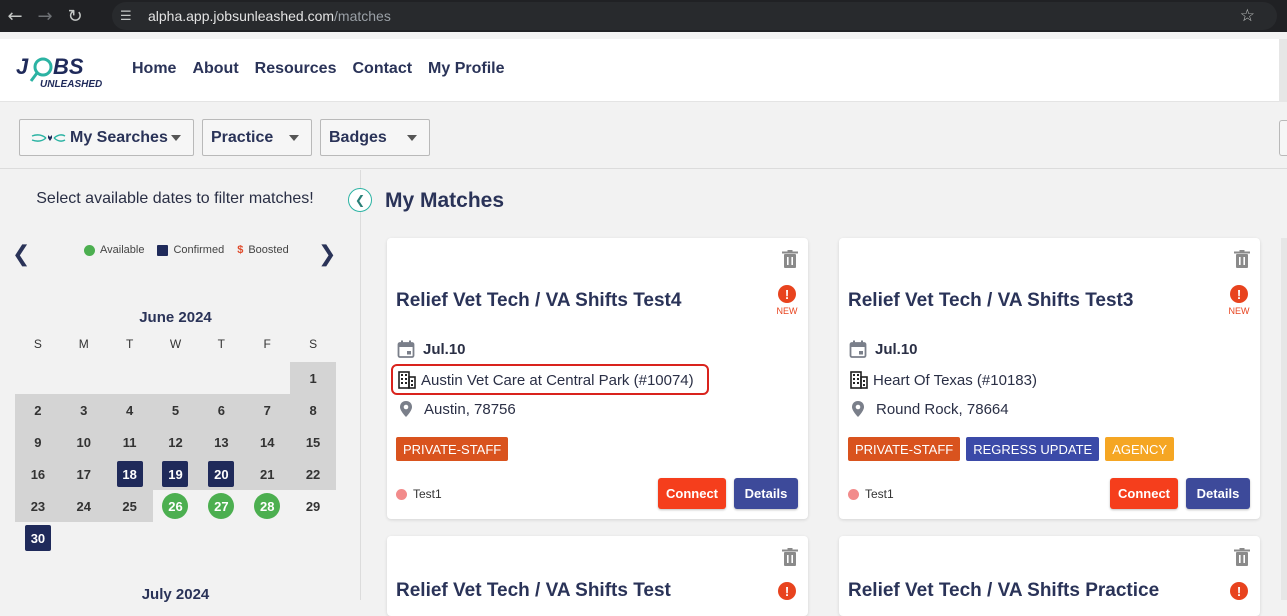 The width and height of the screenshot is (1287, 616). Describe the element at coordinates (267, 410) in the screenshot. I see `calendar-day: 7` at that location.